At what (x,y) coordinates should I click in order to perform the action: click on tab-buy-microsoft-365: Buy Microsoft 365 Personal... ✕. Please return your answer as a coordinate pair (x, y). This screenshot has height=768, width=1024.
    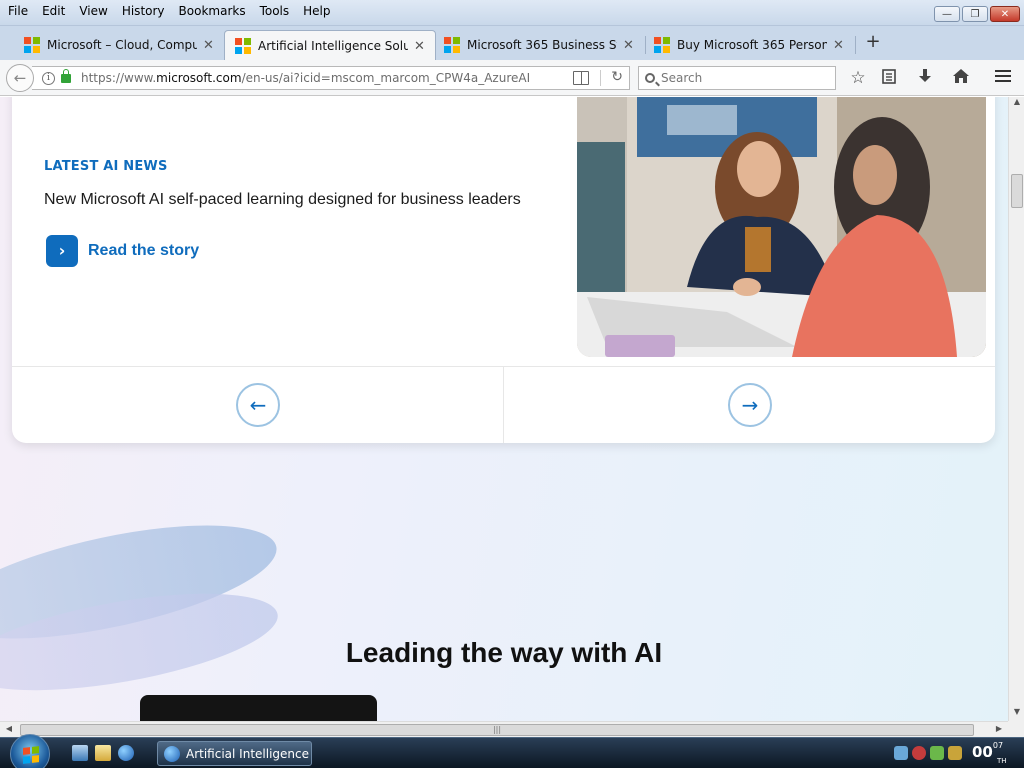
    Looking at the image, I should click on (750, 45).